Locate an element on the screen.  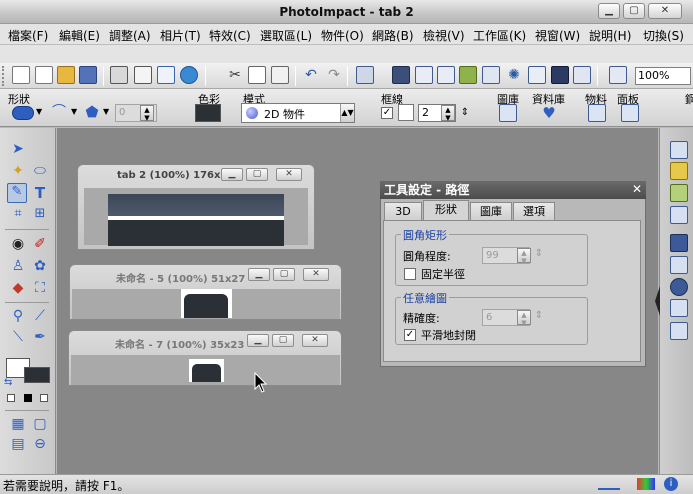
scanner-icon is located at coordinates (365, 75).